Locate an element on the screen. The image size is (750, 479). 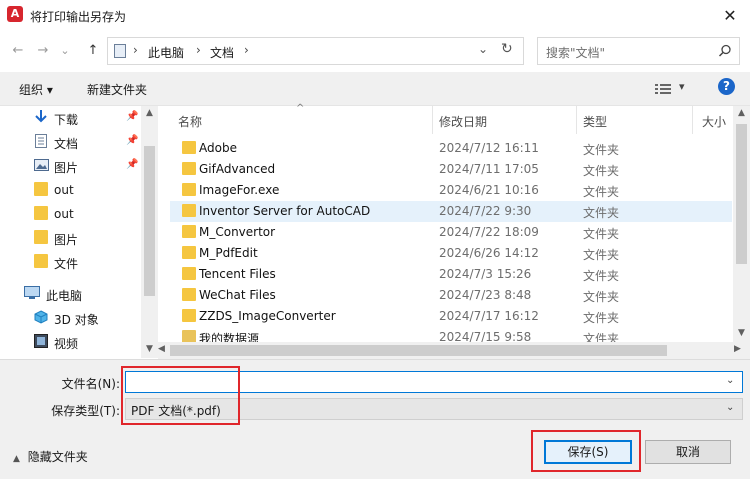
back-button: ← is located at coordinates (18, 51).